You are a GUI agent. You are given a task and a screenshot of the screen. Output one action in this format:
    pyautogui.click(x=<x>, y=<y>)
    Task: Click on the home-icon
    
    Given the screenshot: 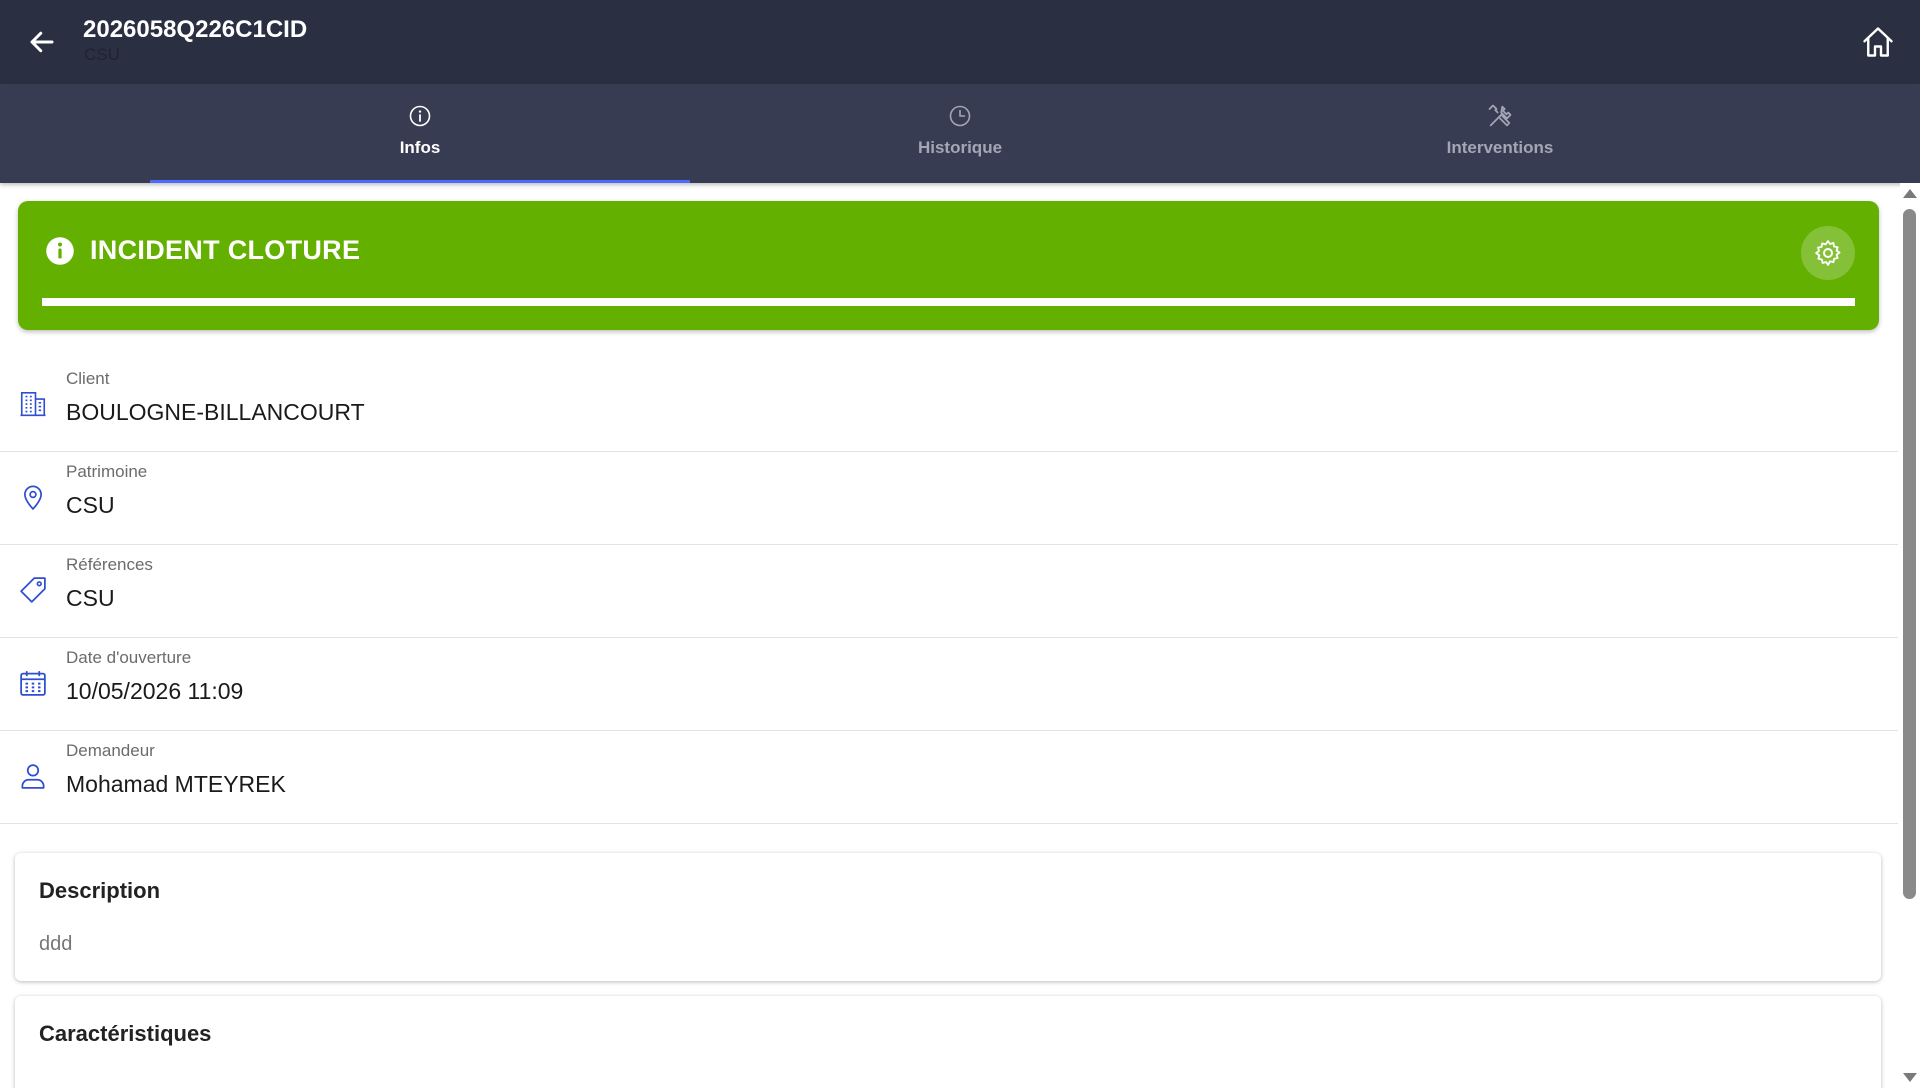 What is the action you would take?
    pyautogui.click(x=1878, y=42)
    